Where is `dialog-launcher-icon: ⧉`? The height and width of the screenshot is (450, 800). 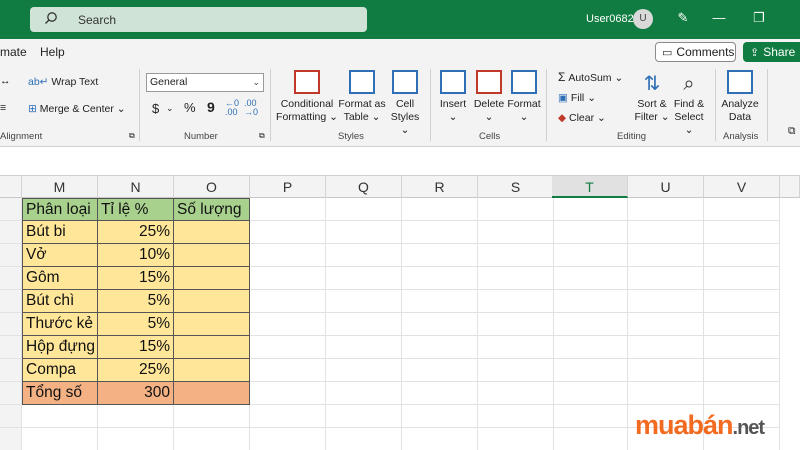 dialog-launcher-icon: ⧉ is located at coordinates (262, 136).